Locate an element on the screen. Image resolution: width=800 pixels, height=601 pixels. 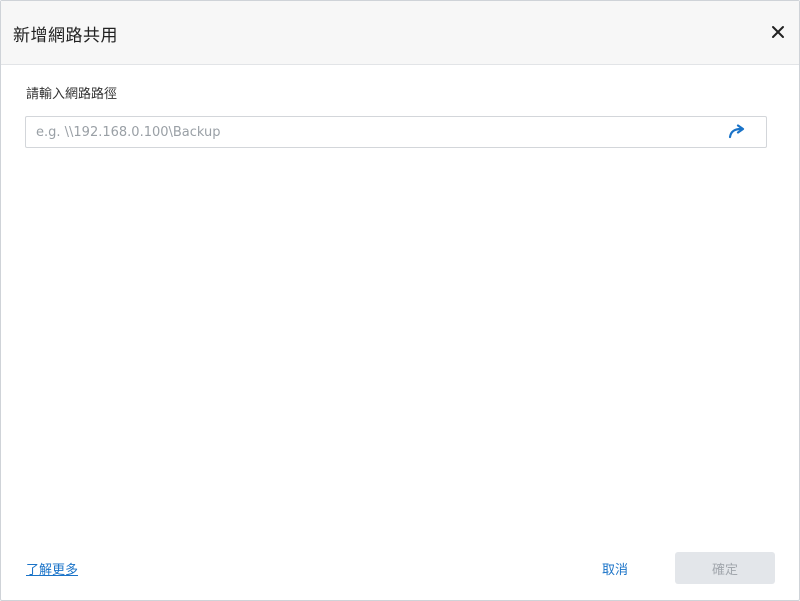
close-icon is located at coordinates (778, 32).